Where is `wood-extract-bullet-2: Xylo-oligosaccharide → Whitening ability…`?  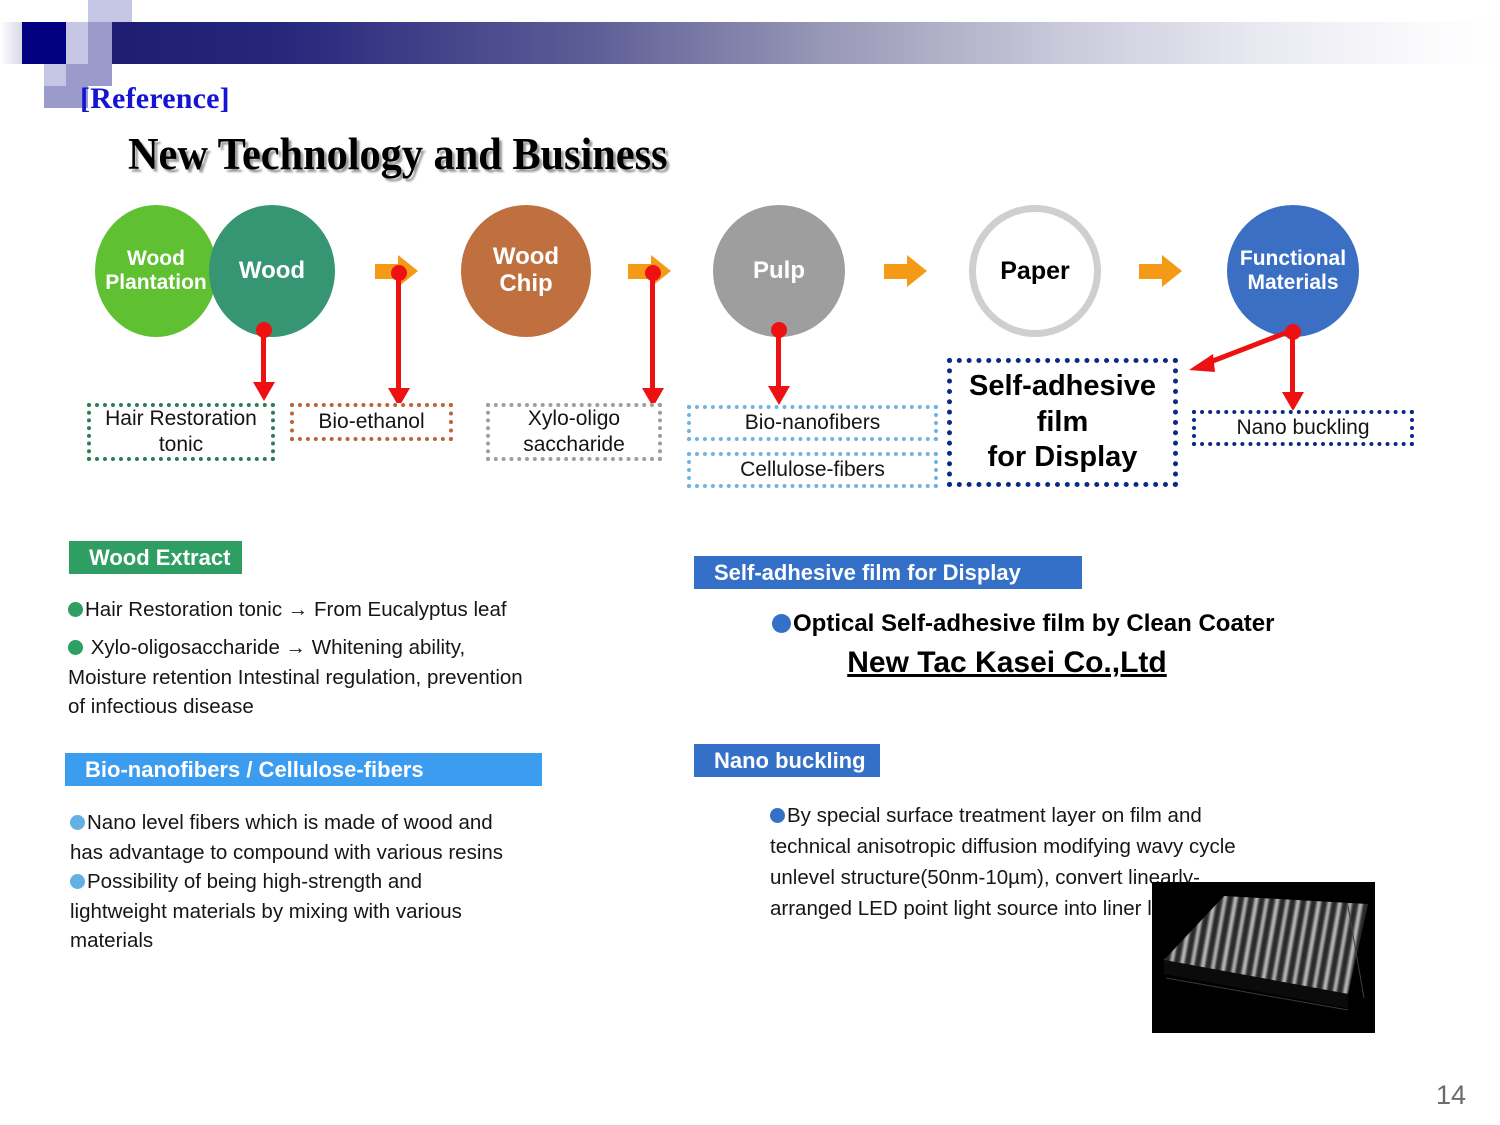
wood-extract-bullet-2: Xylo-oligosaccharide → Whitening ability… is located at coordinates (303, 677).